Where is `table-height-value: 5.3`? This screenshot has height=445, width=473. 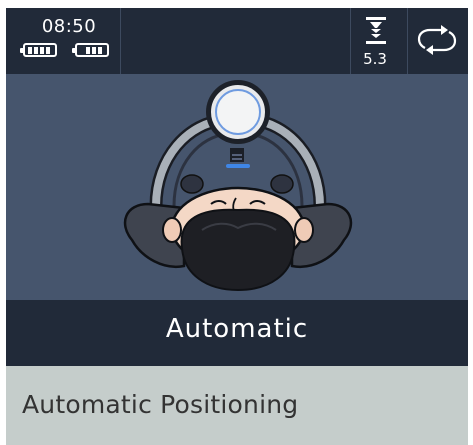 table-height-value: 5.3 is located at coordinates (375, 59).